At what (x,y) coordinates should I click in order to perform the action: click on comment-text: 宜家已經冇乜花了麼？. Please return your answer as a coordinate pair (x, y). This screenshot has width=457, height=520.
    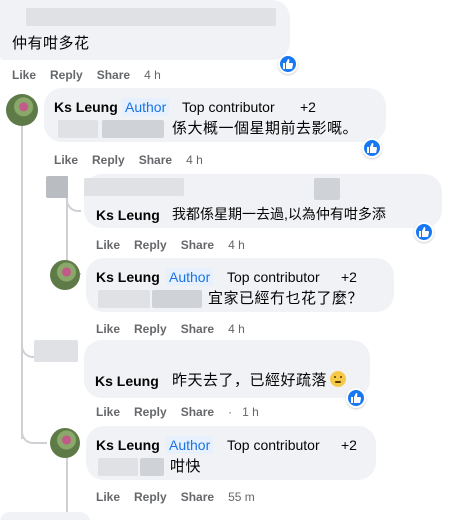
    Looking at the image, I should click on (286, 298).